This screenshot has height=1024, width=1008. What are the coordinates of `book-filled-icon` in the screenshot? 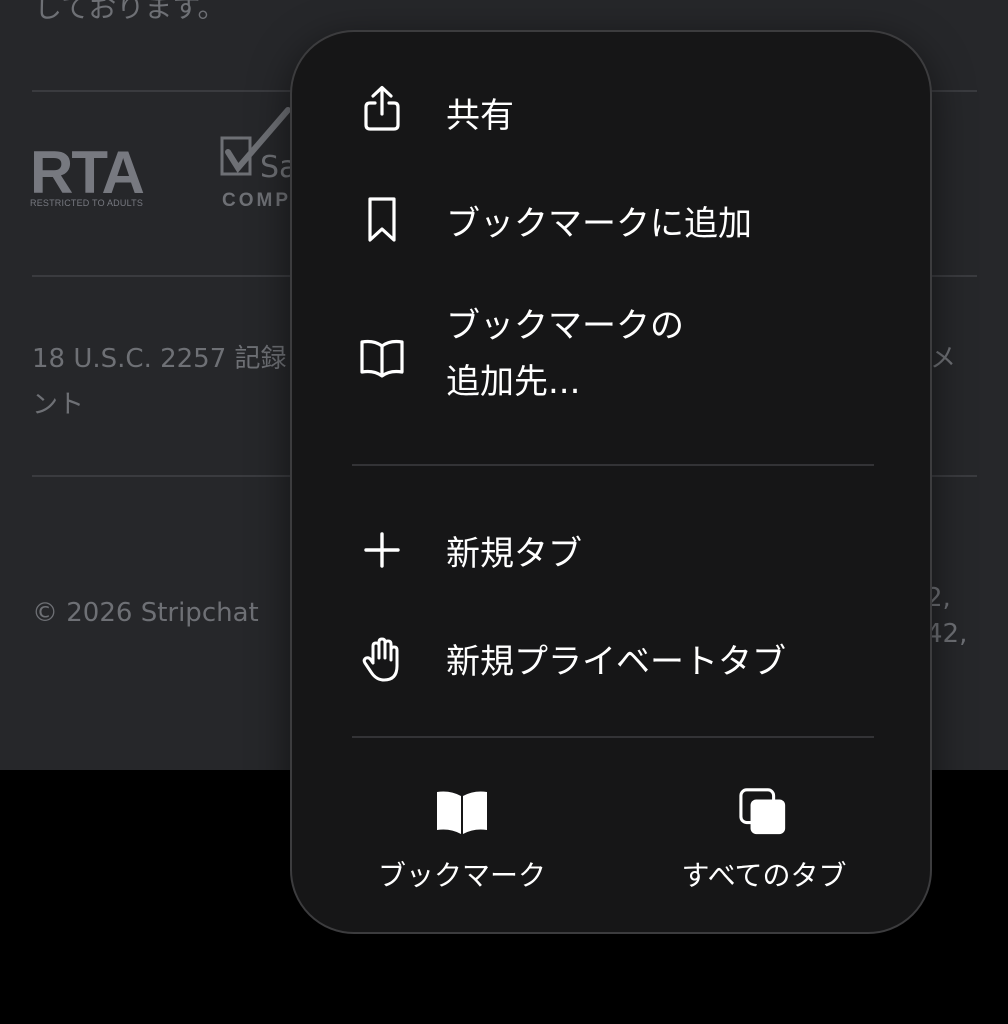 It's located at (462, 812).